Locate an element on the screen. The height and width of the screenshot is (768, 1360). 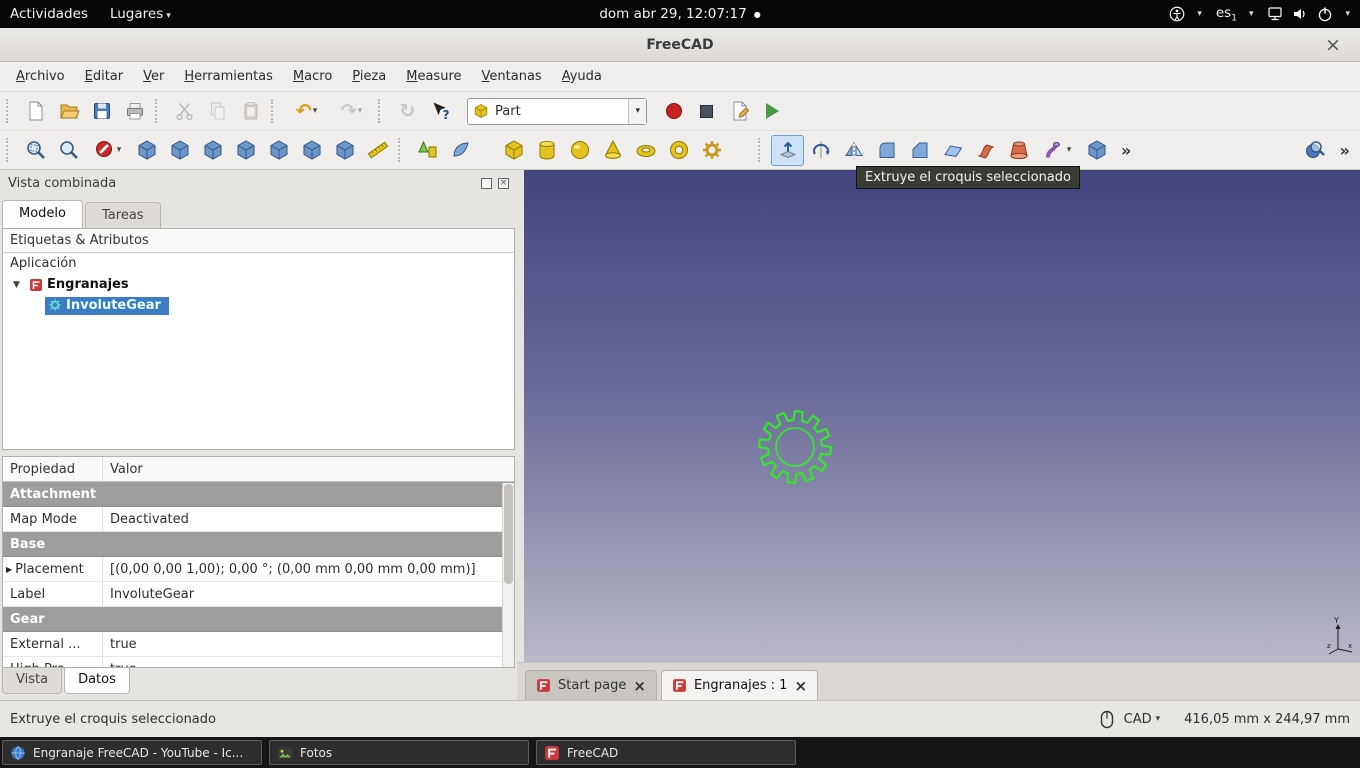
menu-archivo: Archivo is located at coordinates (40, 76).